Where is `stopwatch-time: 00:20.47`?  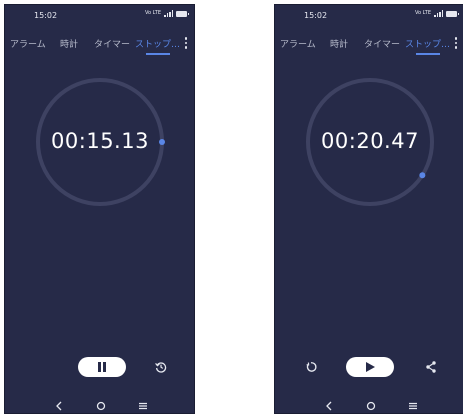
stopwatch-time: 00:20.47 is located at coordinates (370, 141).